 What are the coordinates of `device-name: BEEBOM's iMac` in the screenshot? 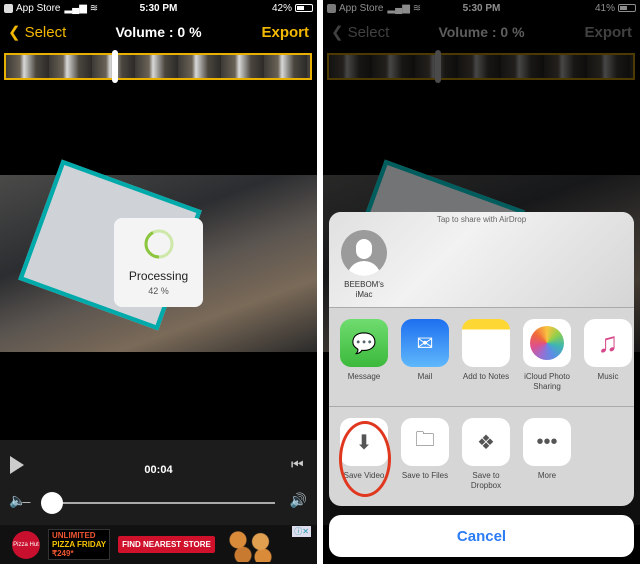 It's located at (364, 289).